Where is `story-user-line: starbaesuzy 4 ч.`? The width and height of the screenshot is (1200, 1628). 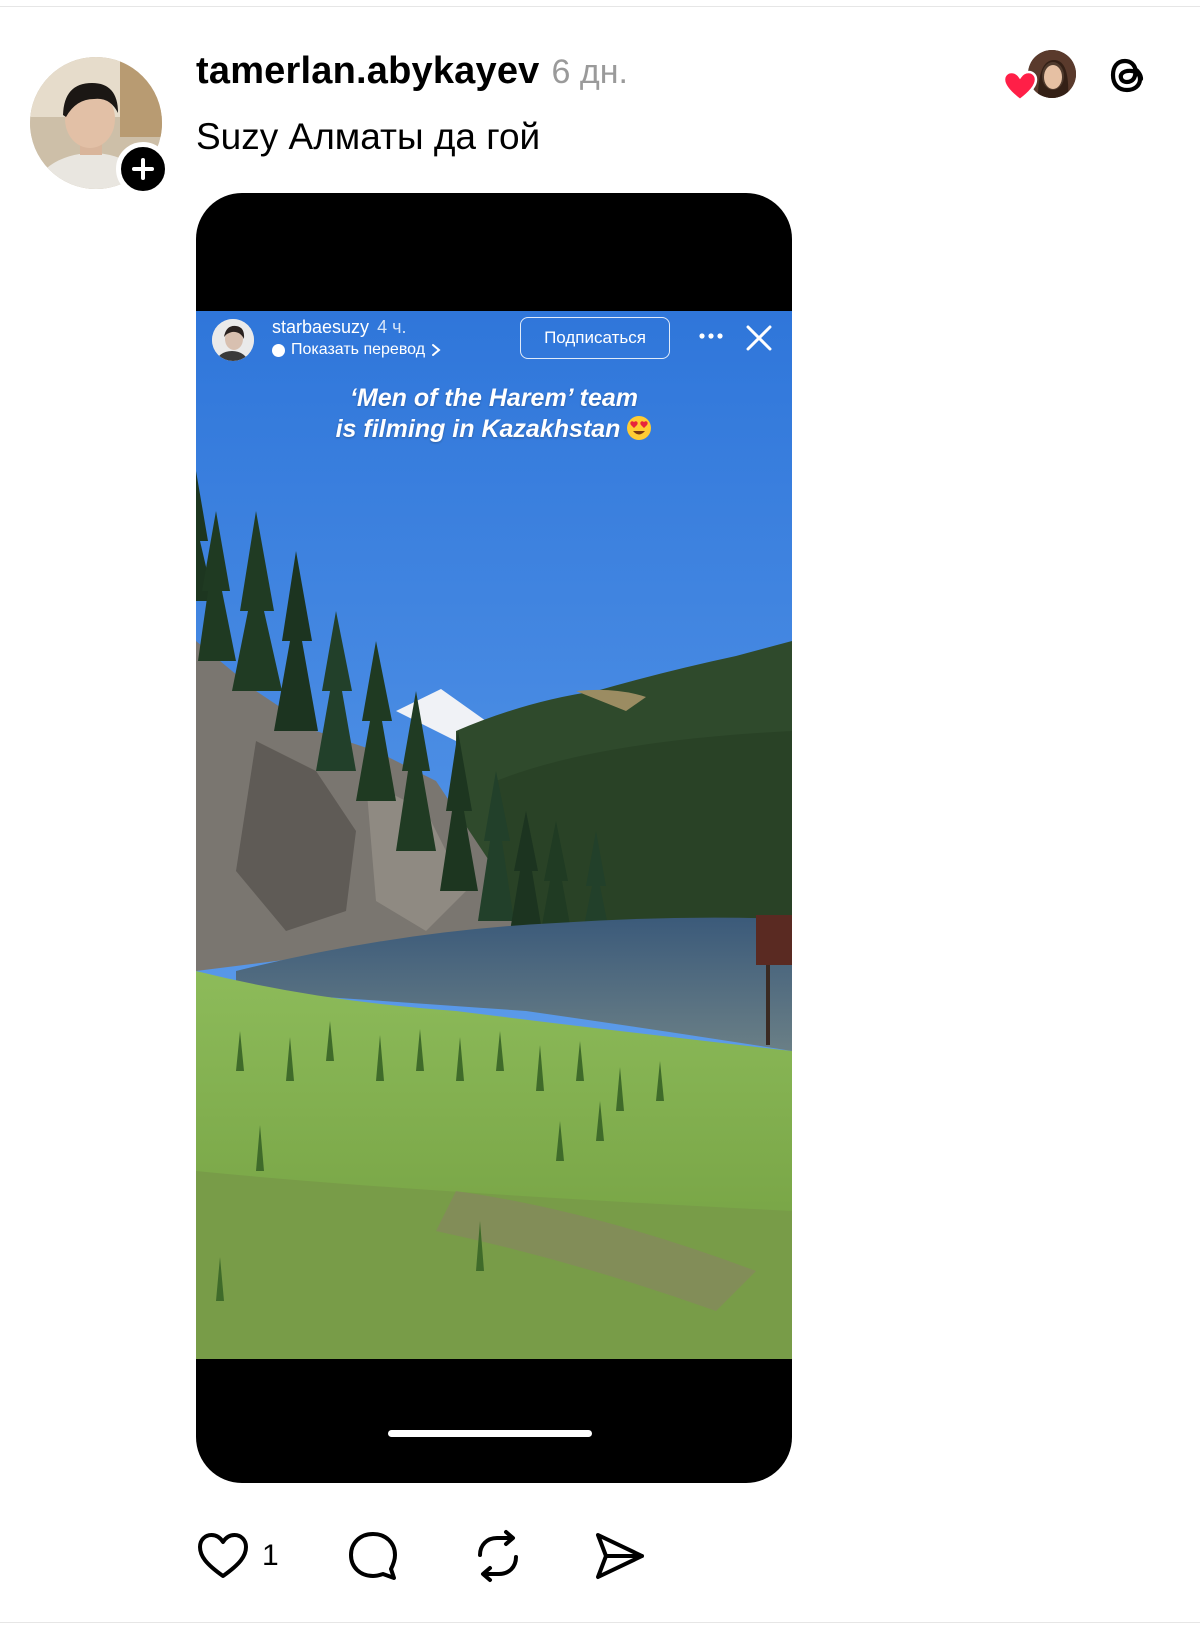 story-user-line: starbaesuzy 4 ч. is located at coordinates (339, 327).